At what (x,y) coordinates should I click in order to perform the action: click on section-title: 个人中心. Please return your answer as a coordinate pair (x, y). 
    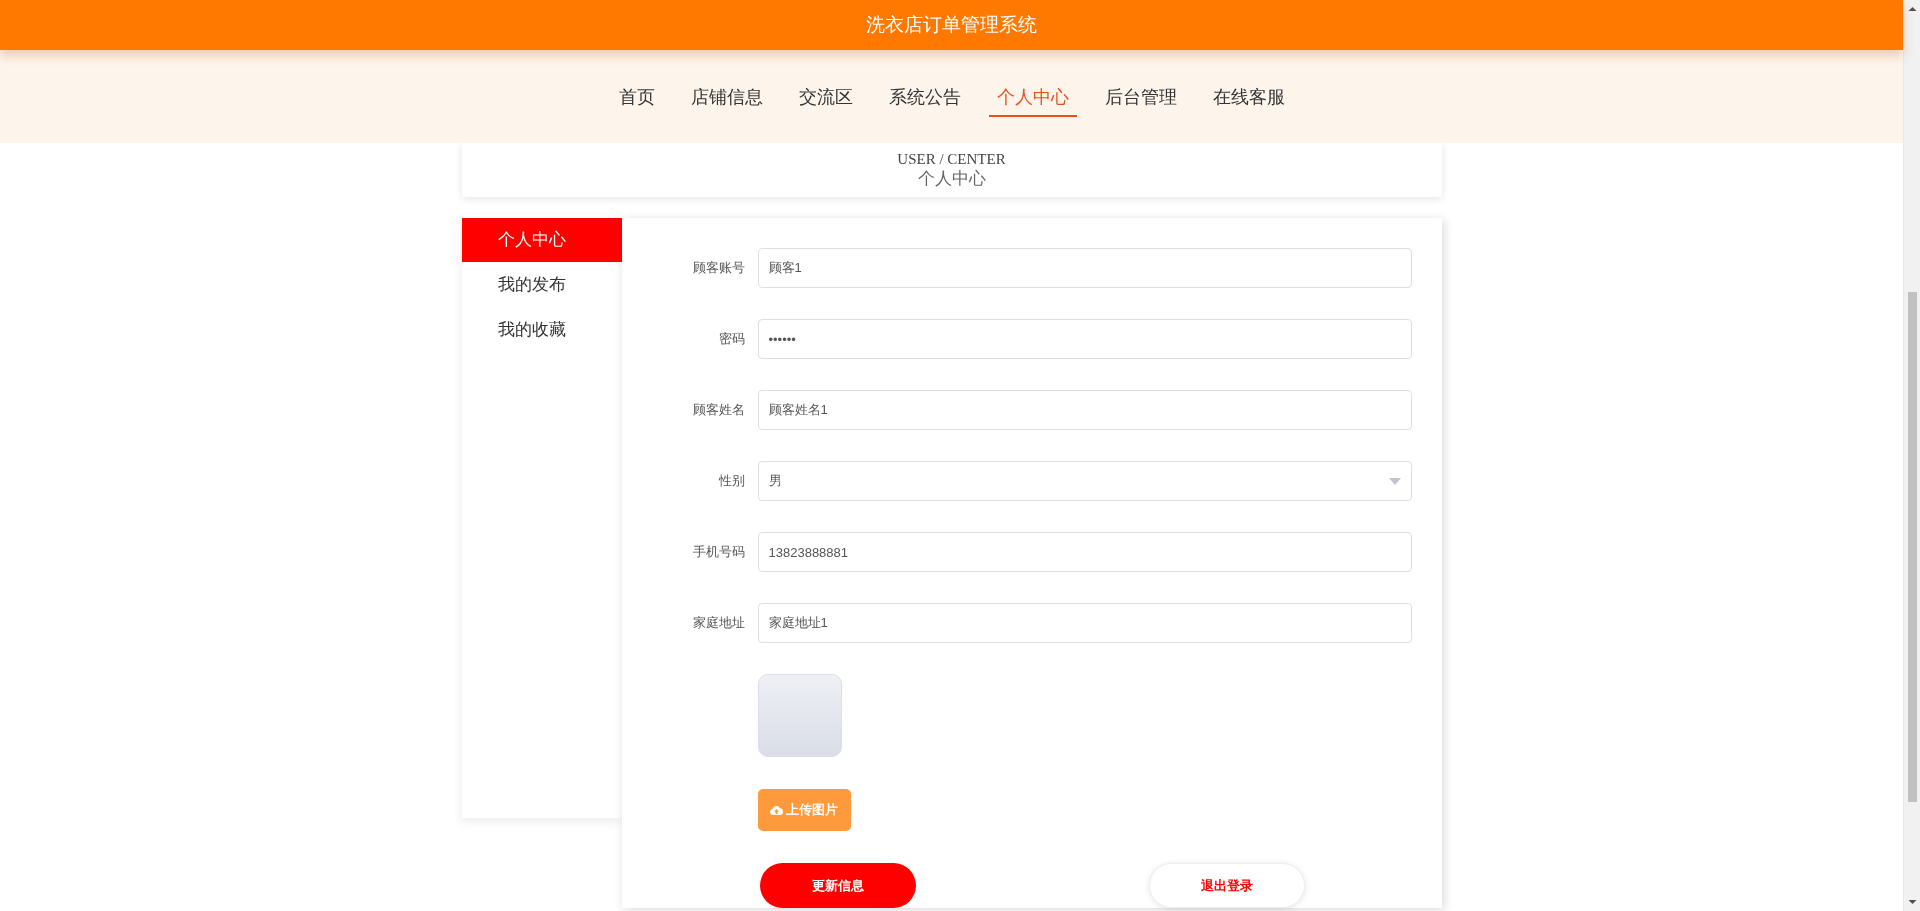
    Looking at the image, I should click on (951, 178).